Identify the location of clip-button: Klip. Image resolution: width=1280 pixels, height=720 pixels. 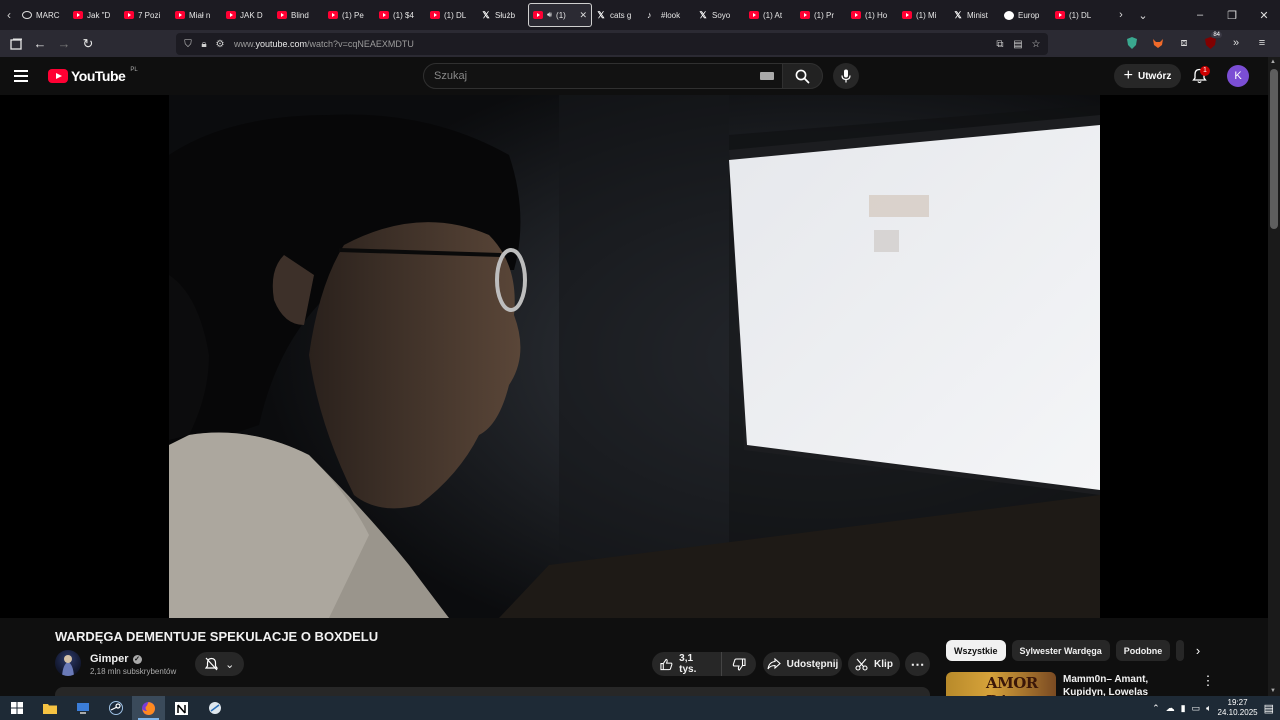
(874, 664).